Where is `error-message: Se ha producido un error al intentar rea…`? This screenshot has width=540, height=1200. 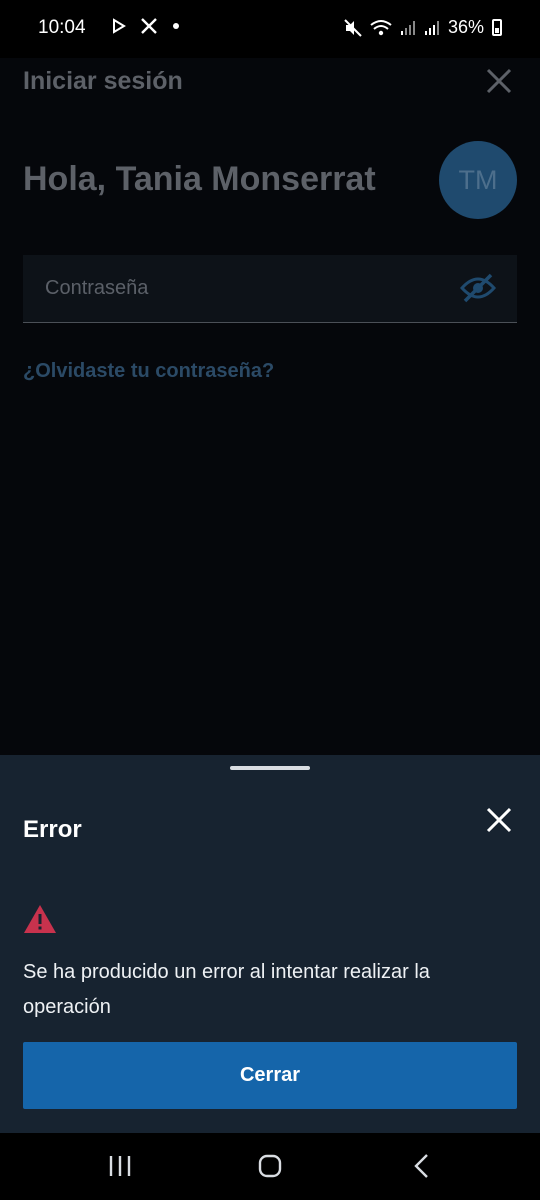 error-message: Se ha producido un error al intentar rea… is located at coordinates (226, 989).